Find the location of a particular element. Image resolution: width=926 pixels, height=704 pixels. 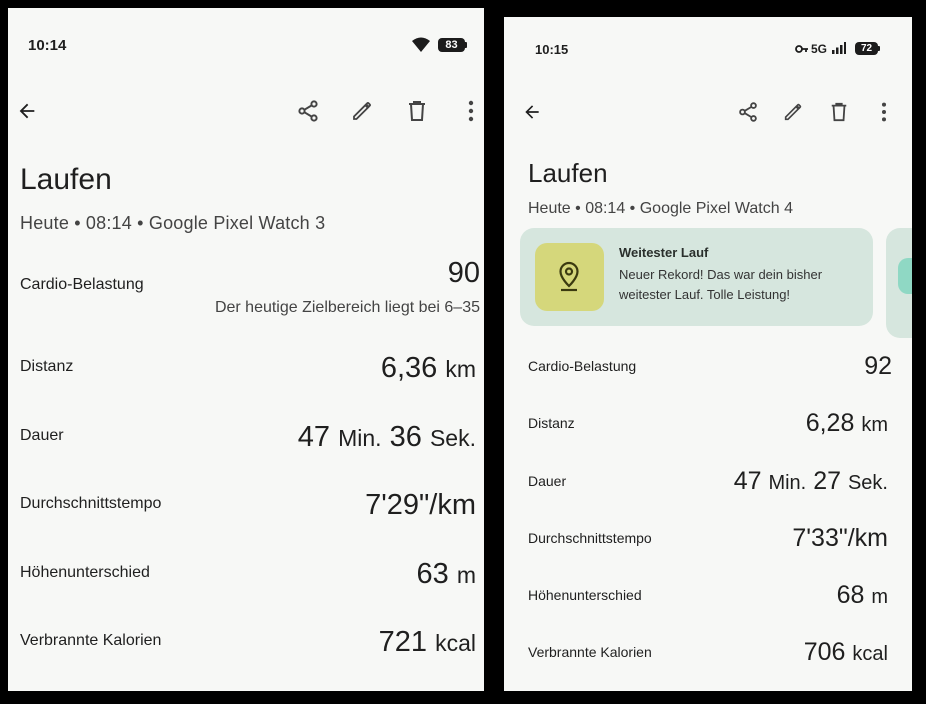

next-achievement-card-peek is located at coordinates (899, 283).